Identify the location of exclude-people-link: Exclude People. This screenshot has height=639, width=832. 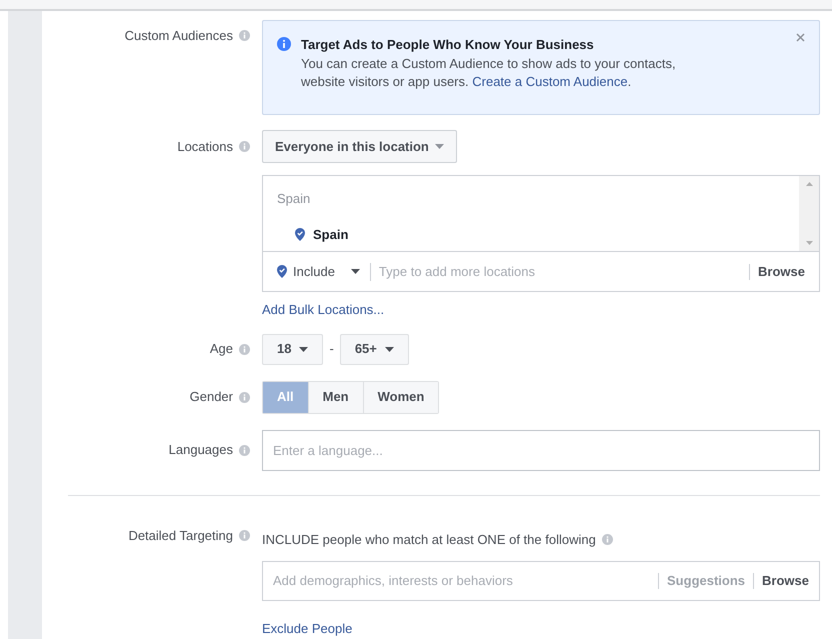
(307, 628).